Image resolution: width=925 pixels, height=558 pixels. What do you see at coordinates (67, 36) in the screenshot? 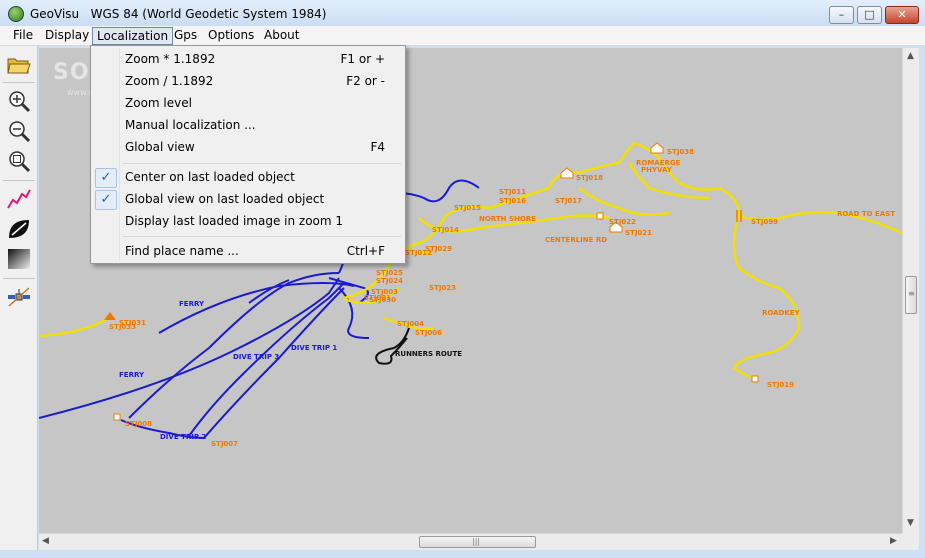
I see `menu-display: Display` at bounding box center [67, 36].